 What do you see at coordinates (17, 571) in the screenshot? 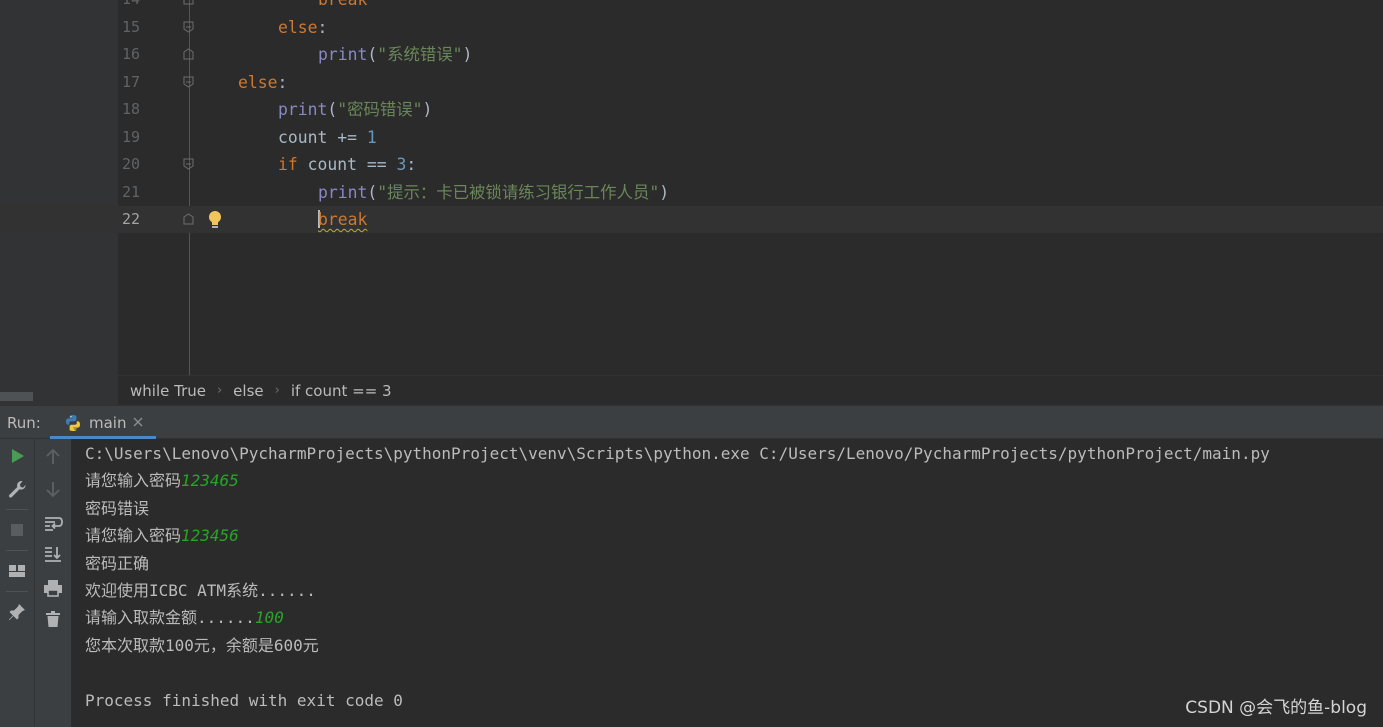
I see `layout-icon` at bounding box center [17, 571].